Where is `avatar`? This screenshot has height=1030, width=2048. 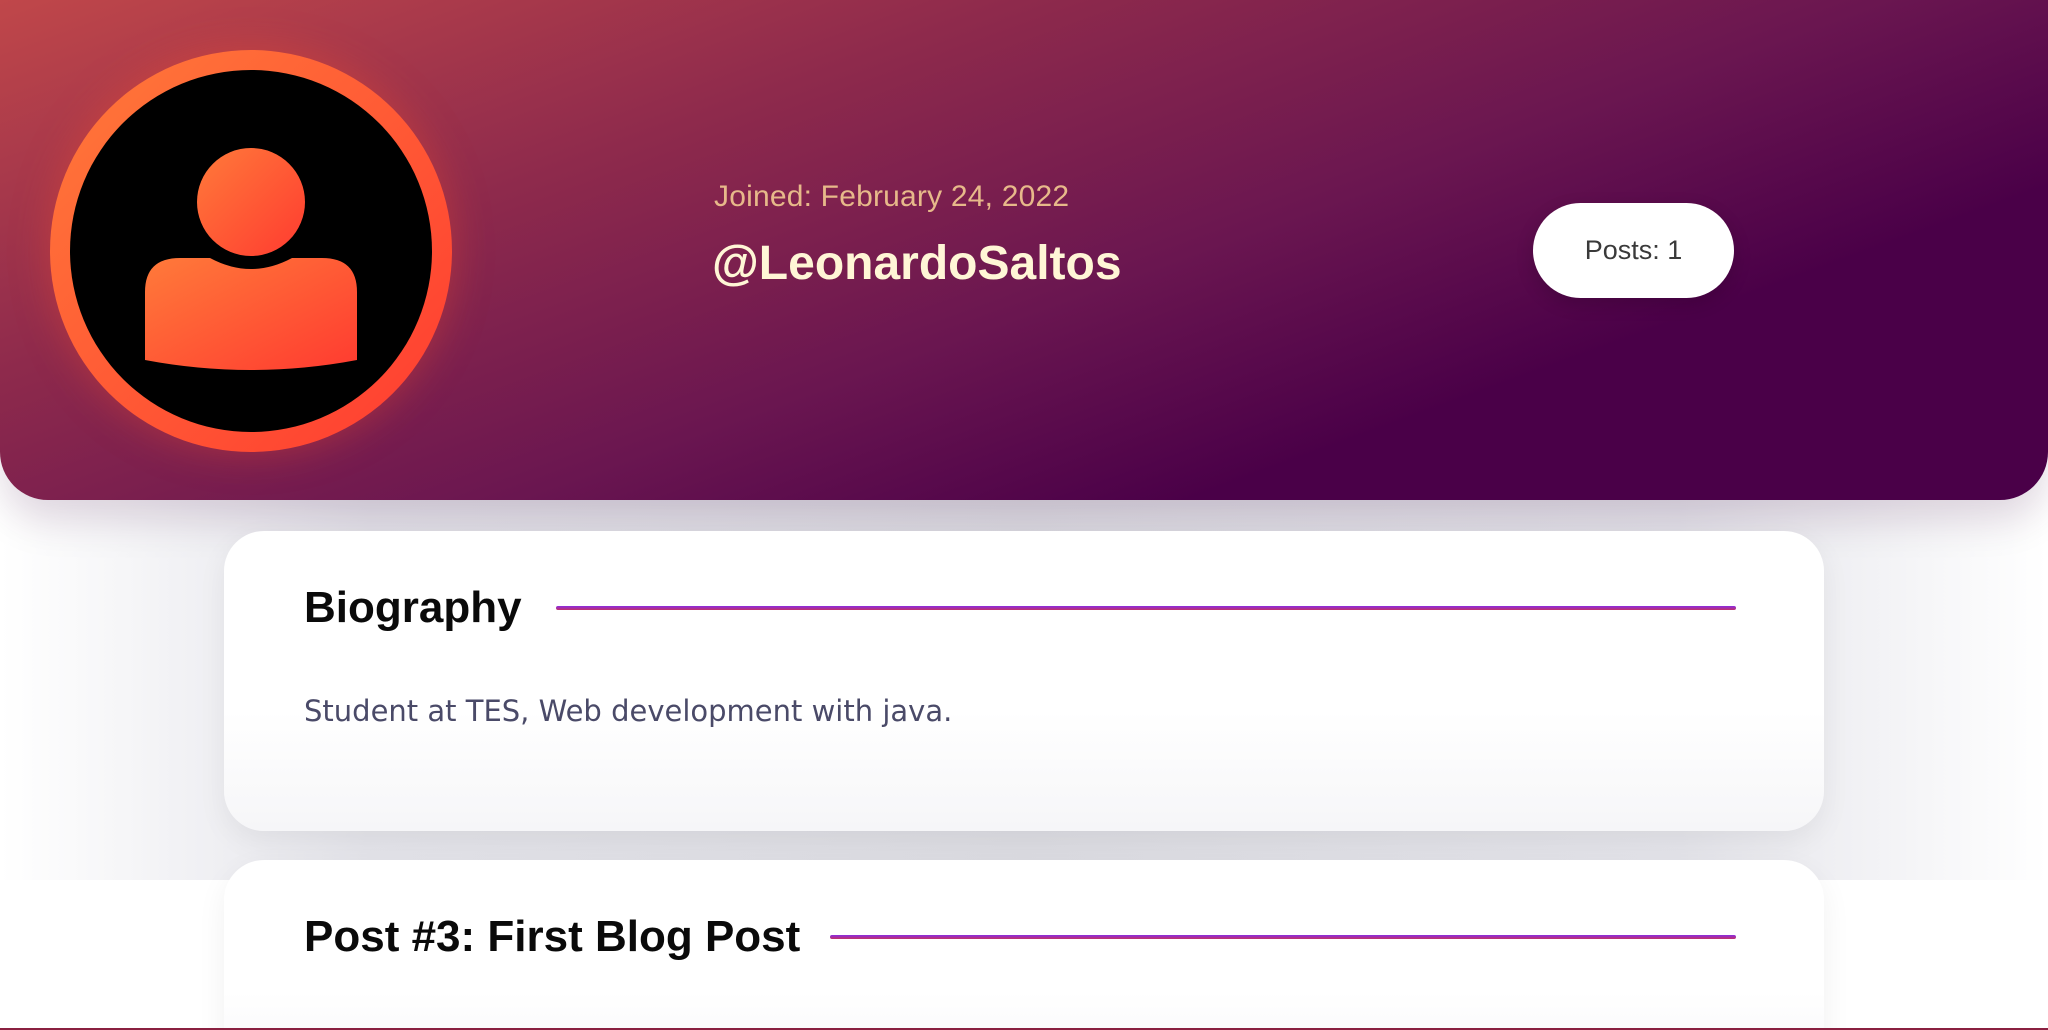
avatar is located at coordinates (251, 251).